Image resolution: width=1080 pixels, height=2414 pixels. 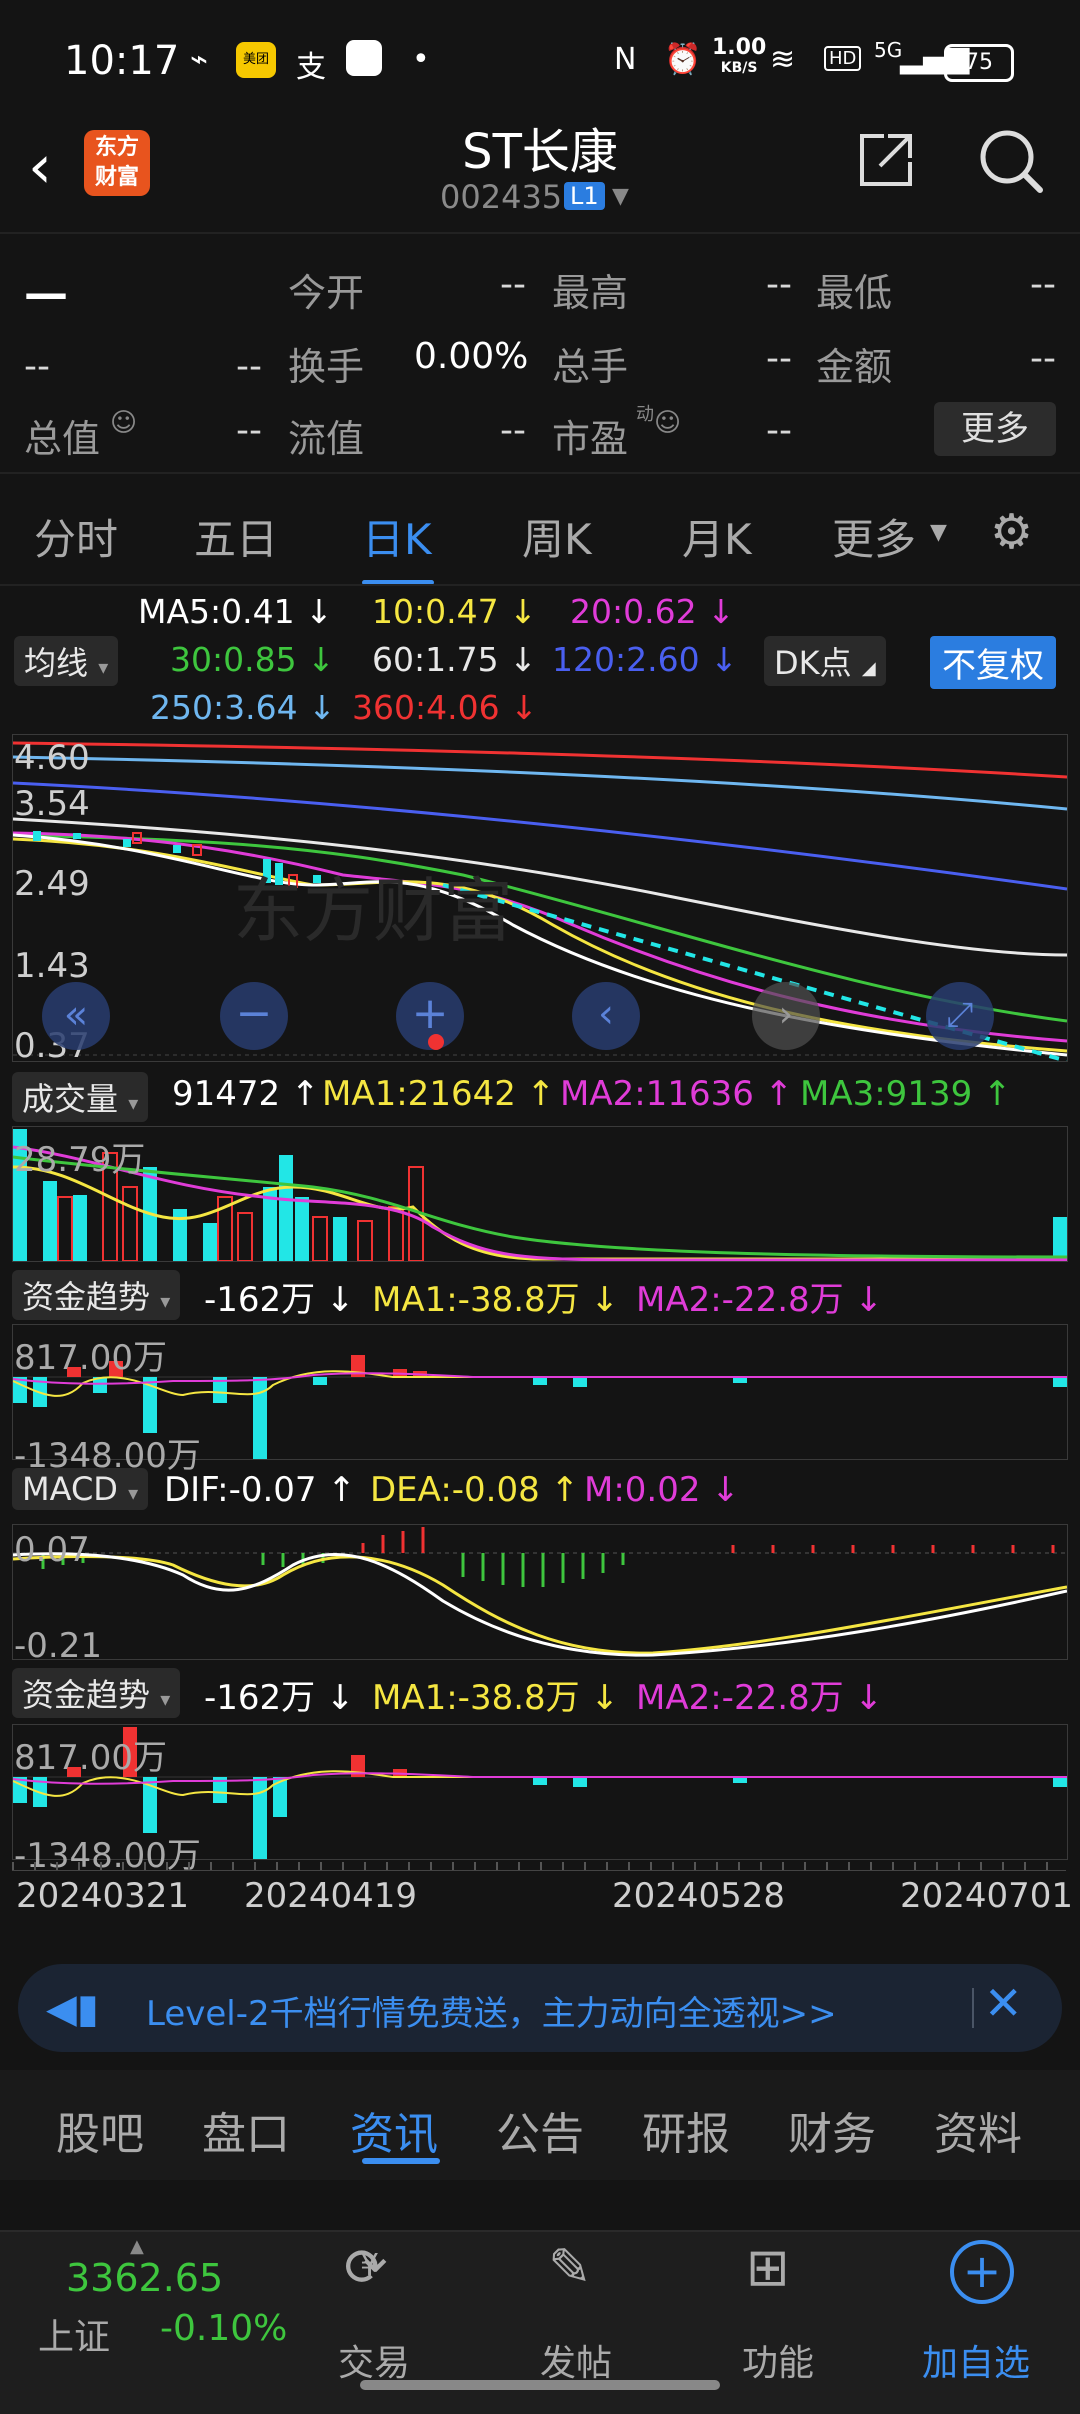 What do you see at coordinates (540, 152) in the screenshot?
I see `stock-title: ST长康` at bounding box center [540, 152].